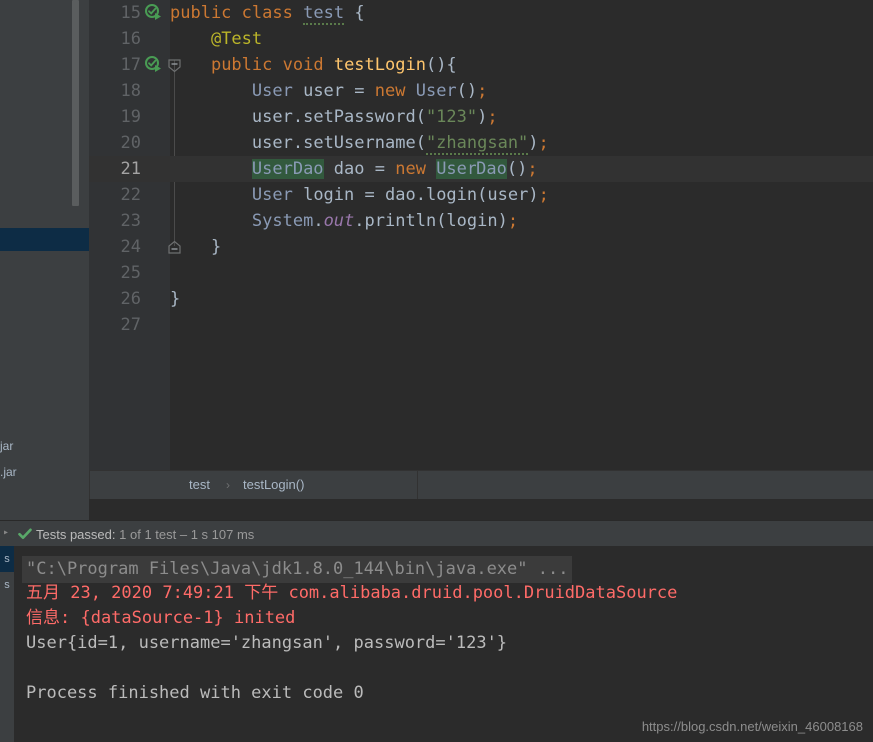 Image resolution: width=873 pixels, height=742 pixels. I want to click on line-number: 27, so click(130, 325).